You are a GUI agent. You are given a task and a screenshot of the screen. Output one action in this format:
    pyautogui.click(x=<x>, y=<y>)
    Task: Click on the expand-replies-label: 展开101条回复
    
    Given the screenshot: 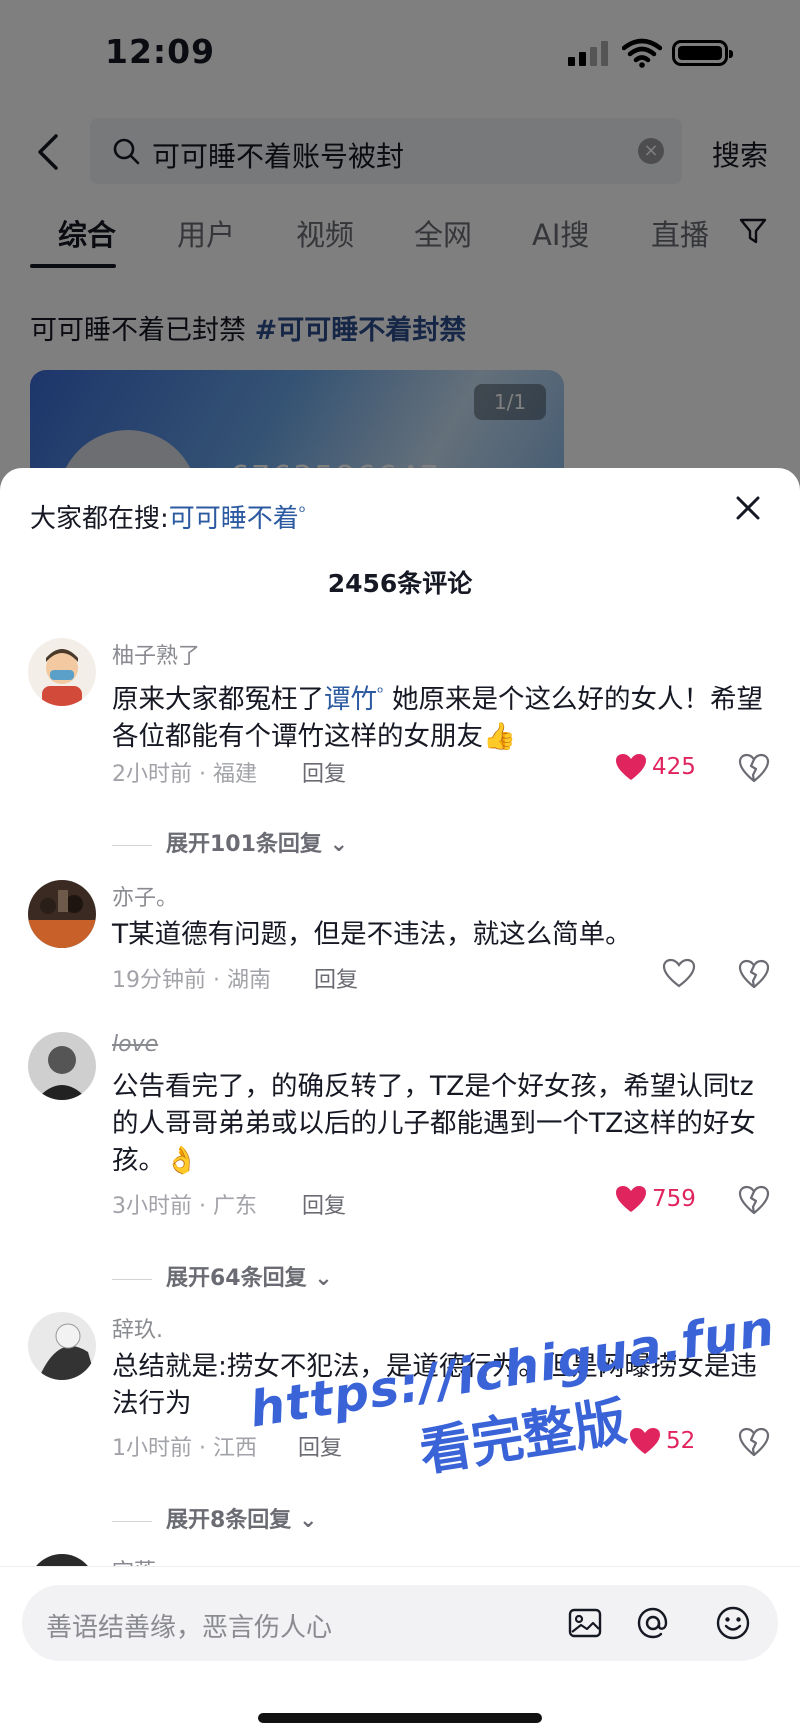 What is the action you would take?
    pyautogui.click(x=244, y=844)
    